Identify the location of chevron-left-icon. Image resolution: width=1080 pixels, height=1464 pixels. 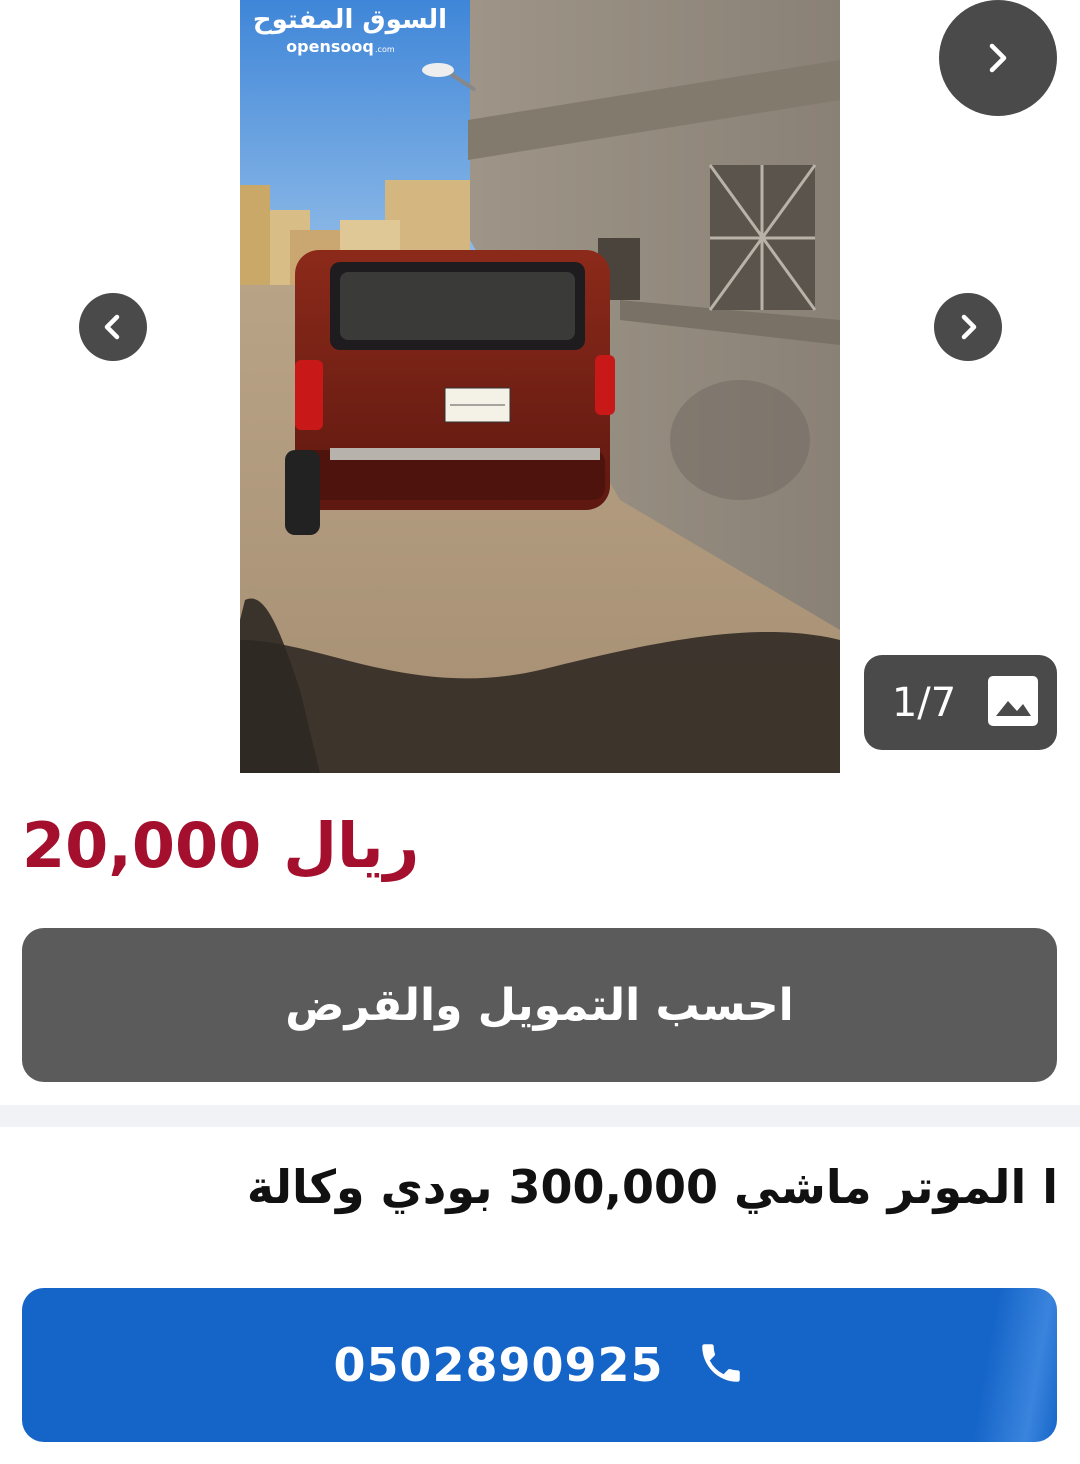
(113, 327).